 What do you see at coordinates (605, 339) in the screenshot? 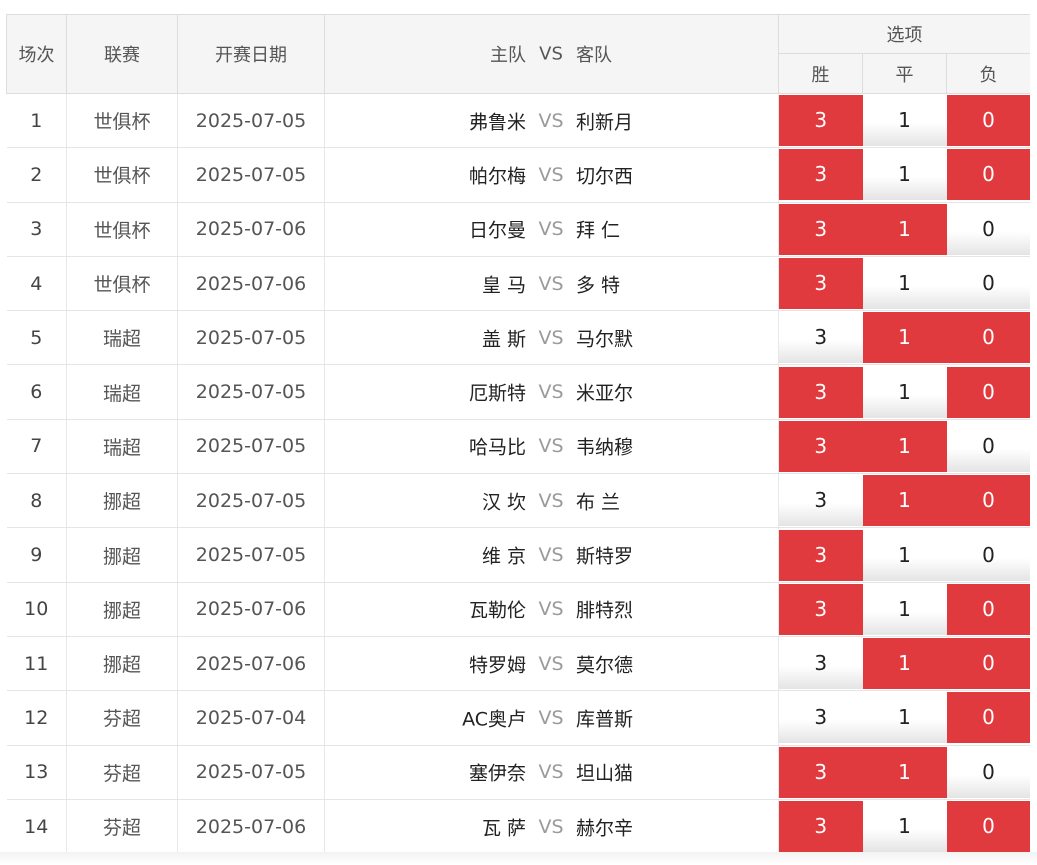
I see `away-team: 马尔默` at bounding box center [605, 339].